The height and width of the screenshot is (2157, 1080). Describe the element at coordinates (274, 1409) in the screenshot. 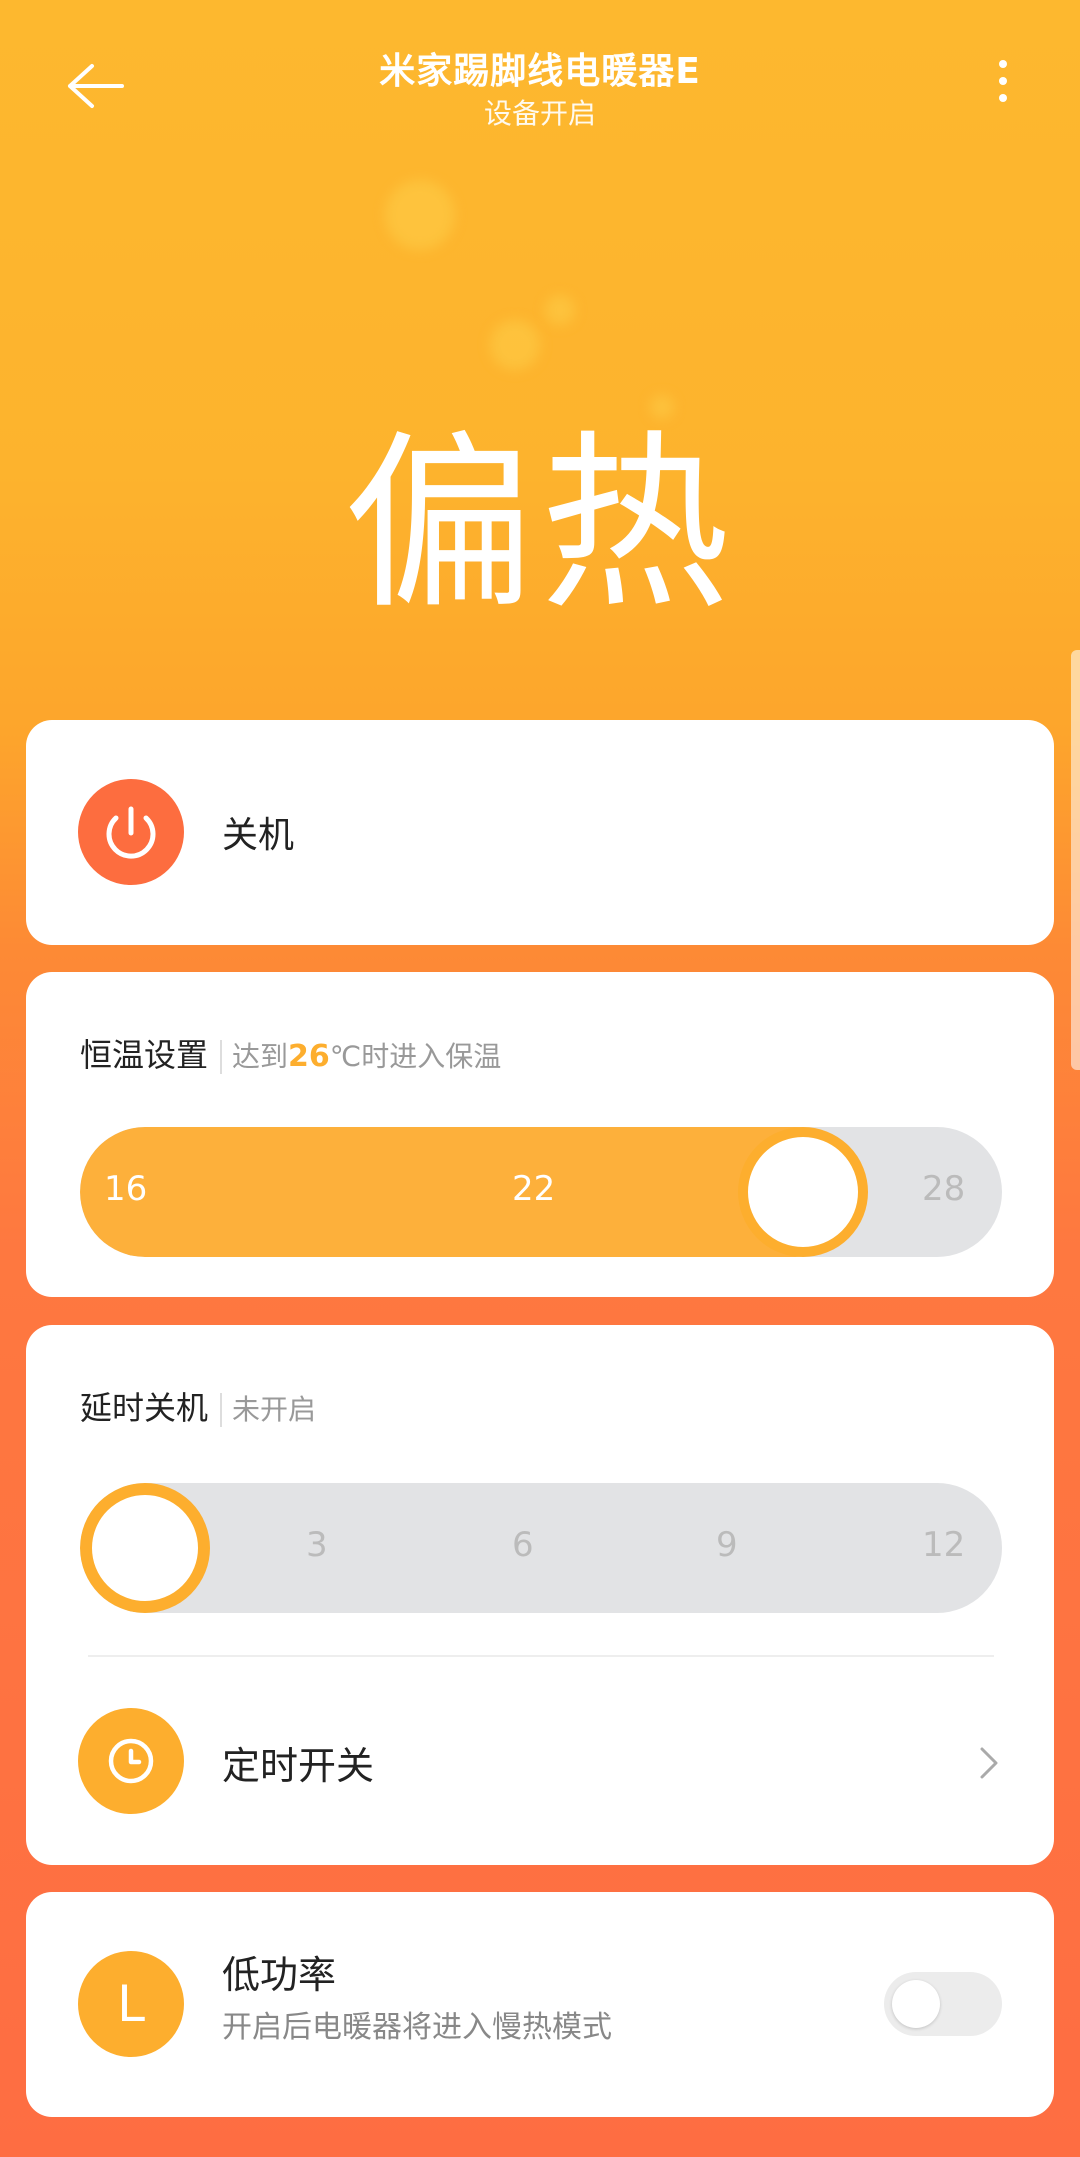

I see `delay-off-status: 未开启` at that location.